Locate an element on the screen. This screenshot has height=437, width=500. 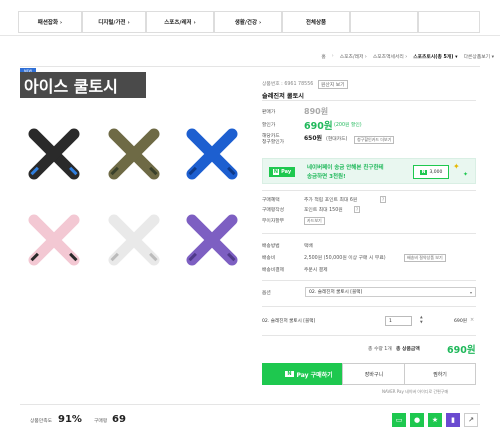
benefit-label: 무이자할부 is located at coordinates (273, 221).